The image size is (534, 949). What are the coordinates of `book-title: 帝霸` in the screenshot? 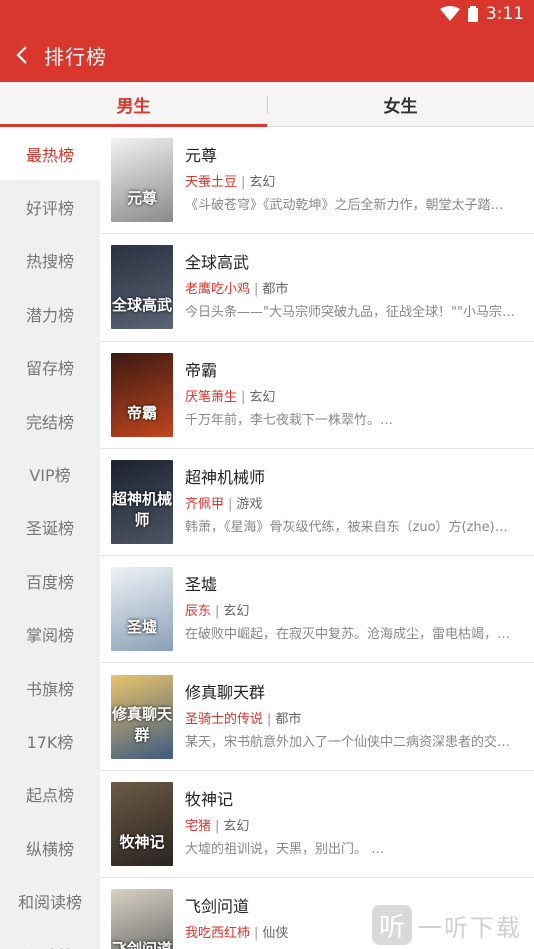 It's located at (201, 370).